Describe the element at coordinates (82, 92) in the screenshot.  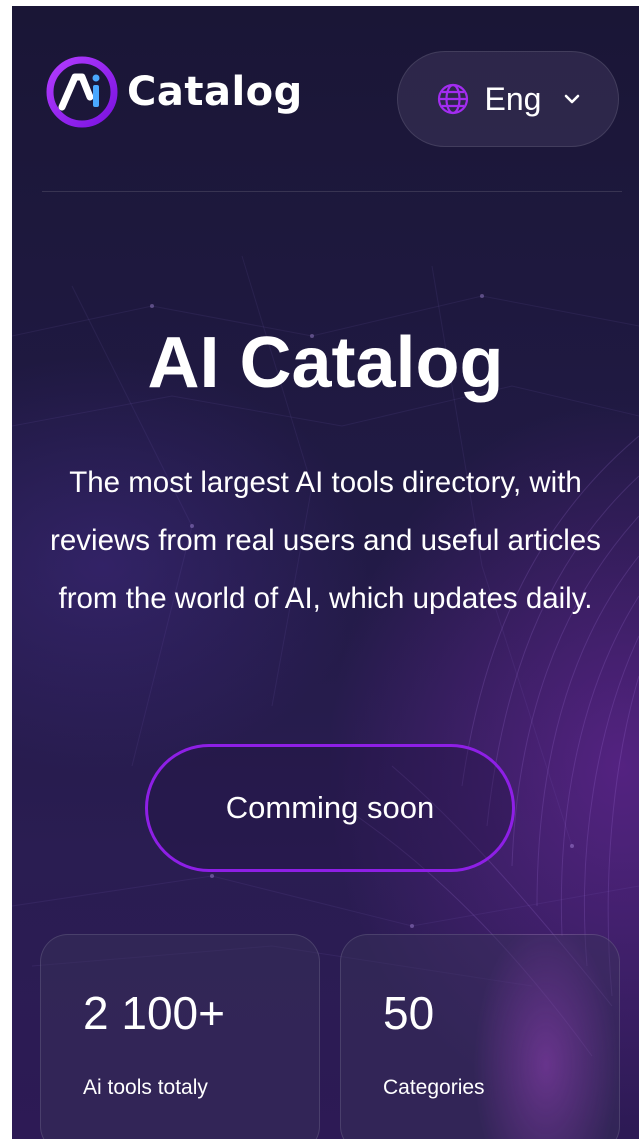
I see `ai-logo-icon` at that location.